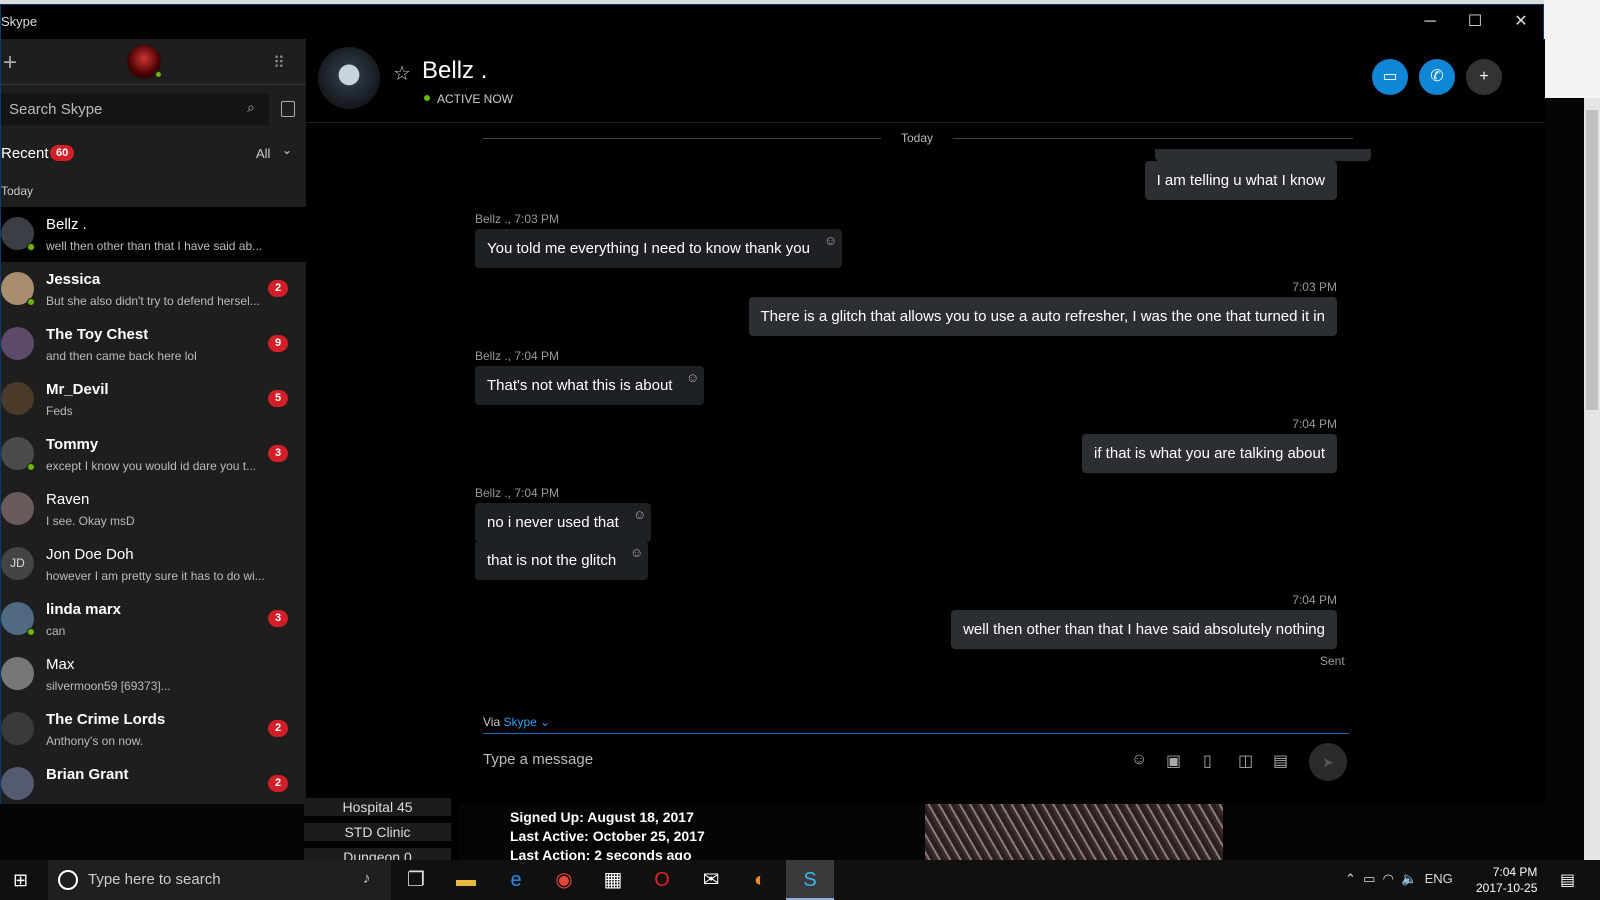  What do you see at coordinates (1521, 22) in the screenshot?
I see `close-button: ✕` at bounding box center [1521, 22].